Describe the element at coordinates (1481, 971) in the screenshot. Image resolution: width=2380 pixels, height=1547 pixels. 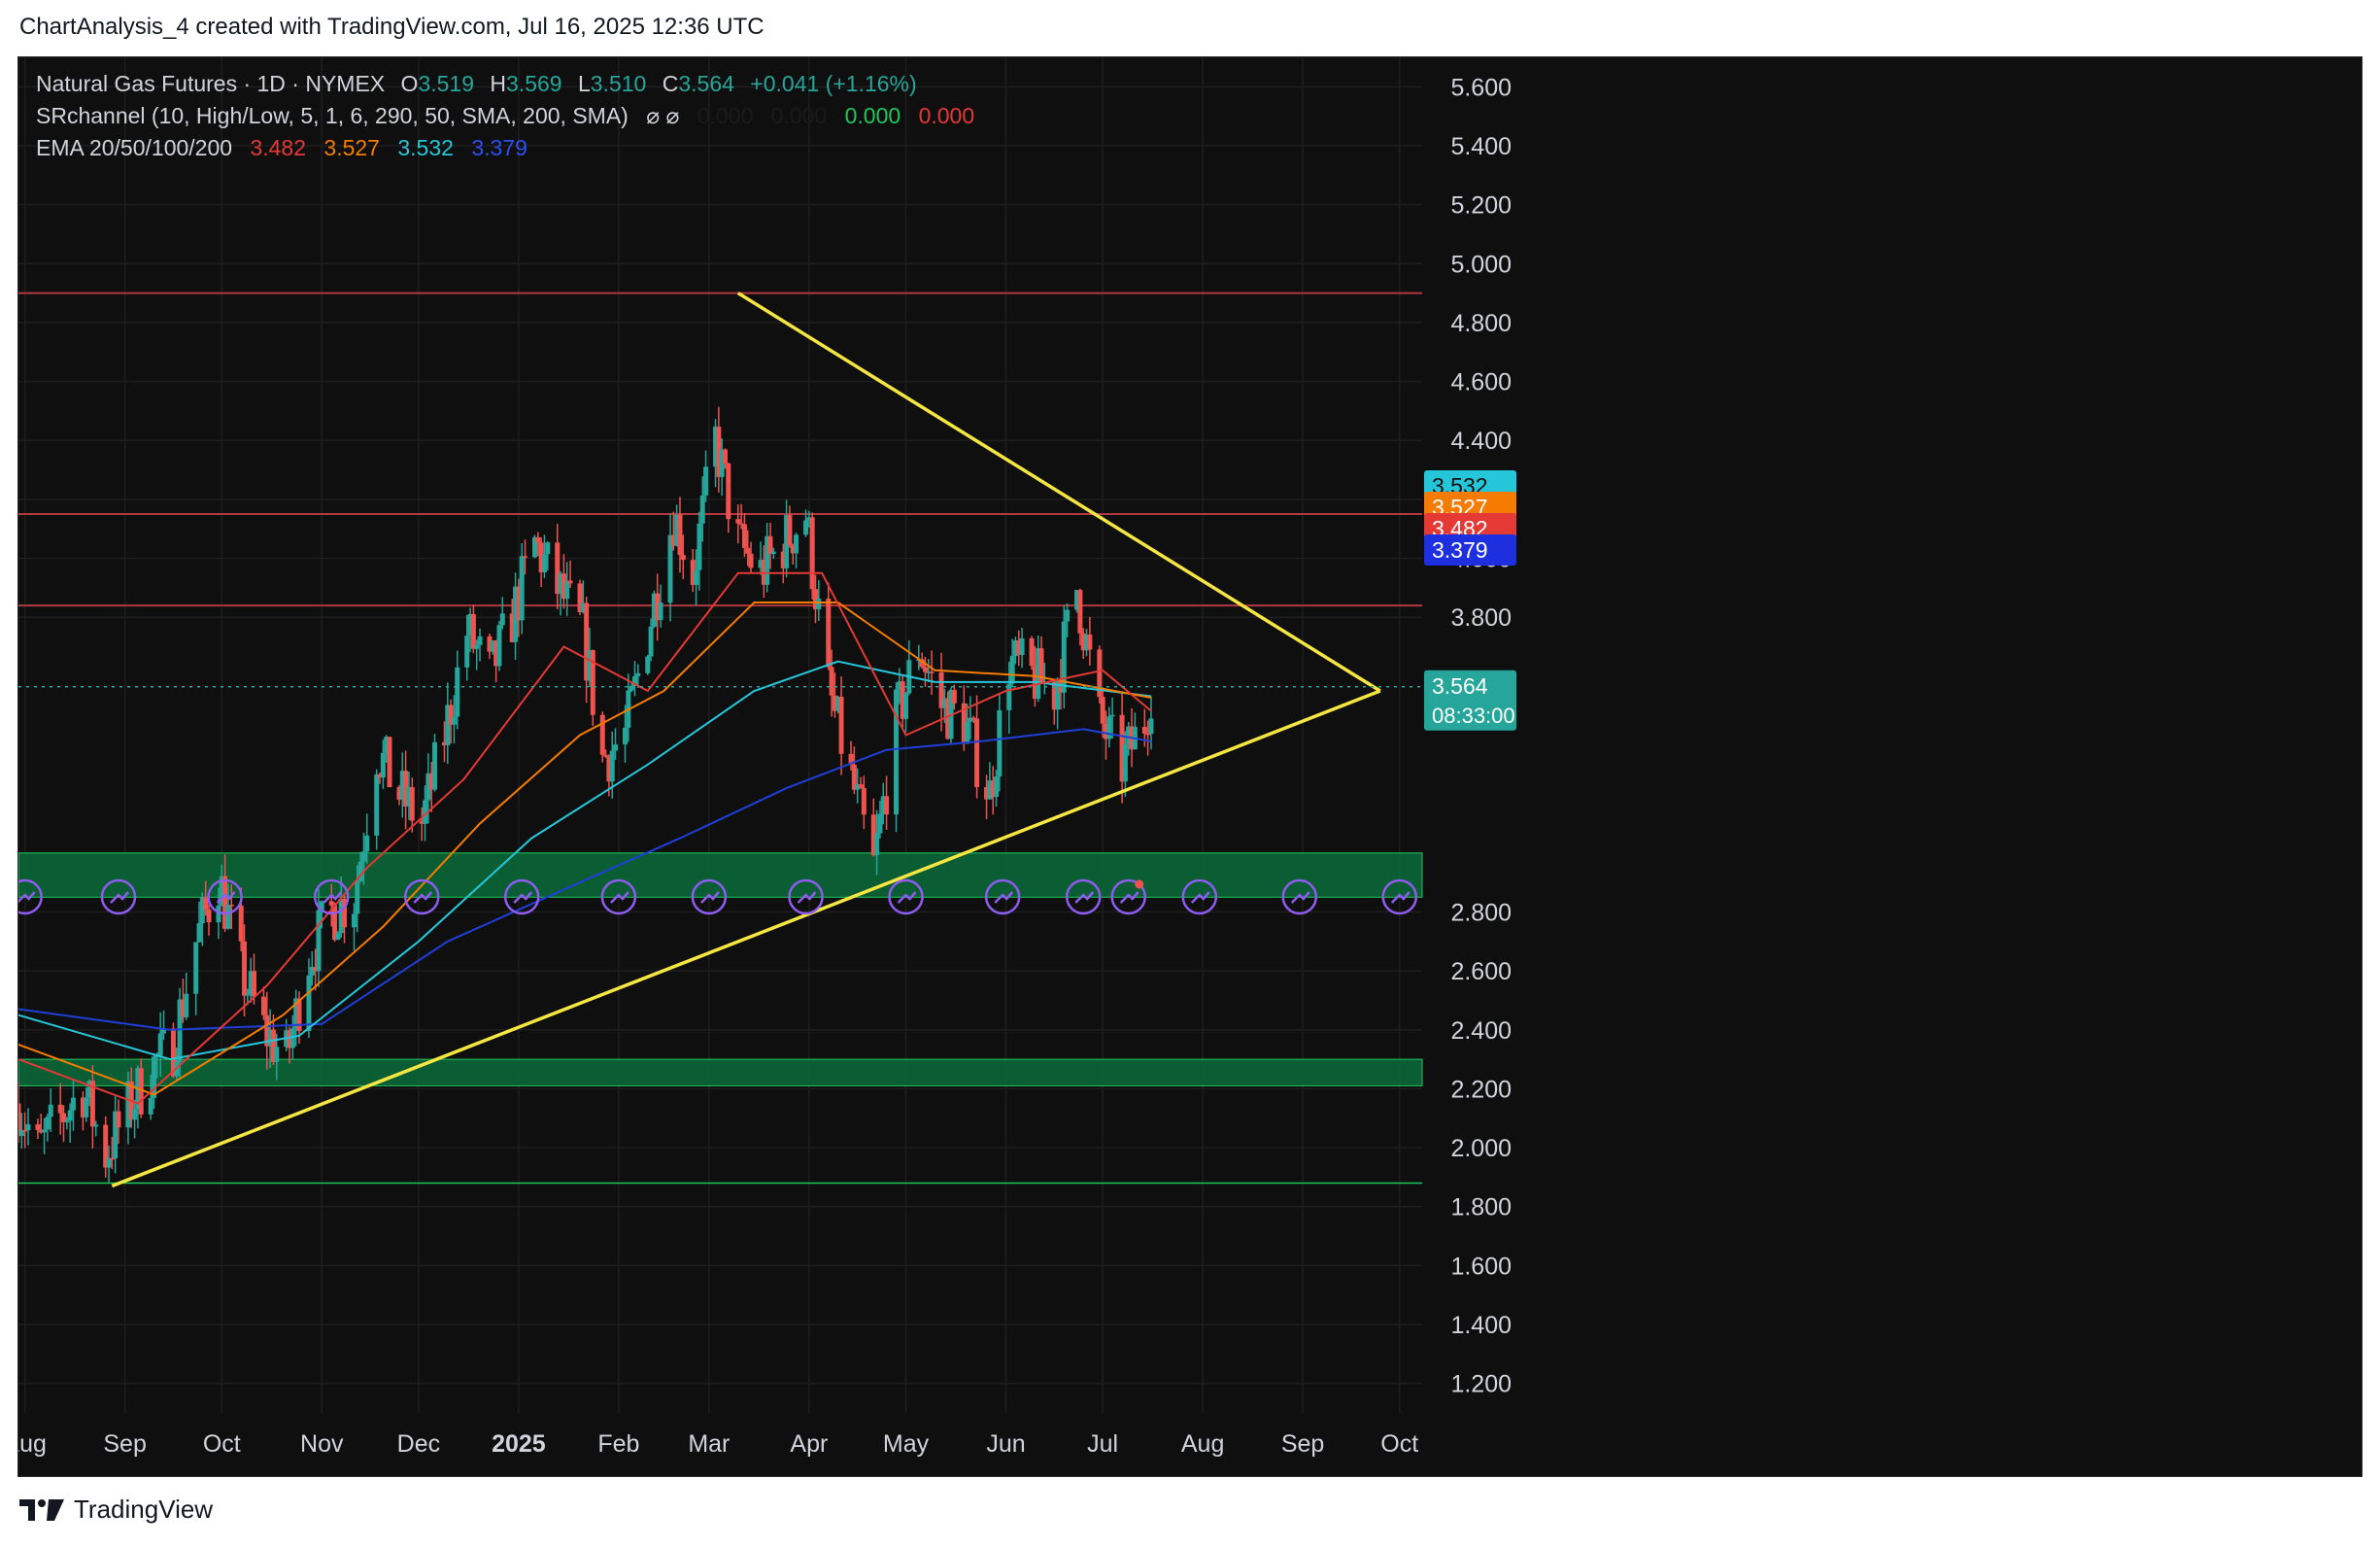
I see `y-tick-label: 2.600` at that location.